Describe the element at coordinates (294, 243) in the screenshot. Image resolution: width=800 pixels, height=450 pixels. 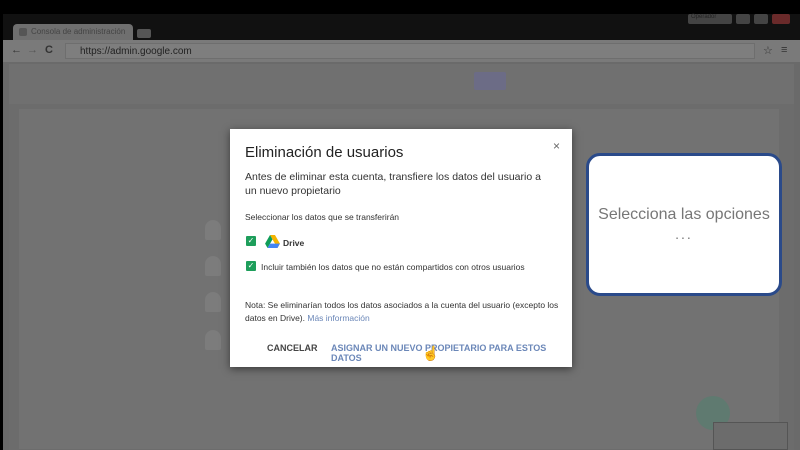
I see `drive-label: Drive` at that location.